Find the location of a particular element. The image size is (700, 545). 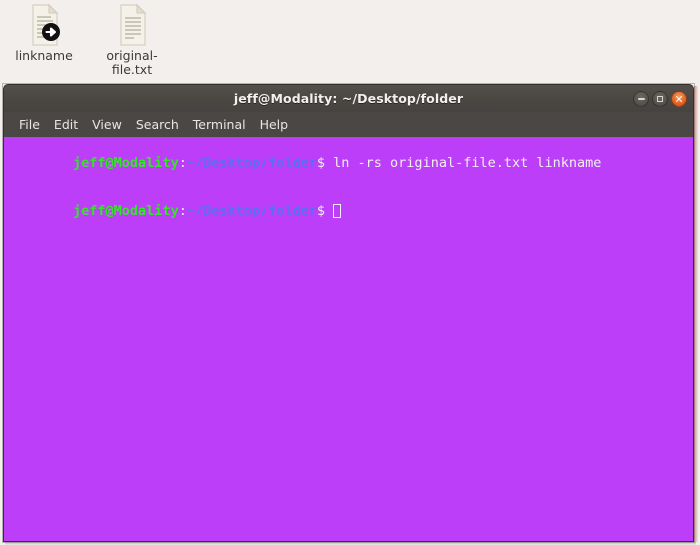

maximize-icon is located at coordinates (660, 99).